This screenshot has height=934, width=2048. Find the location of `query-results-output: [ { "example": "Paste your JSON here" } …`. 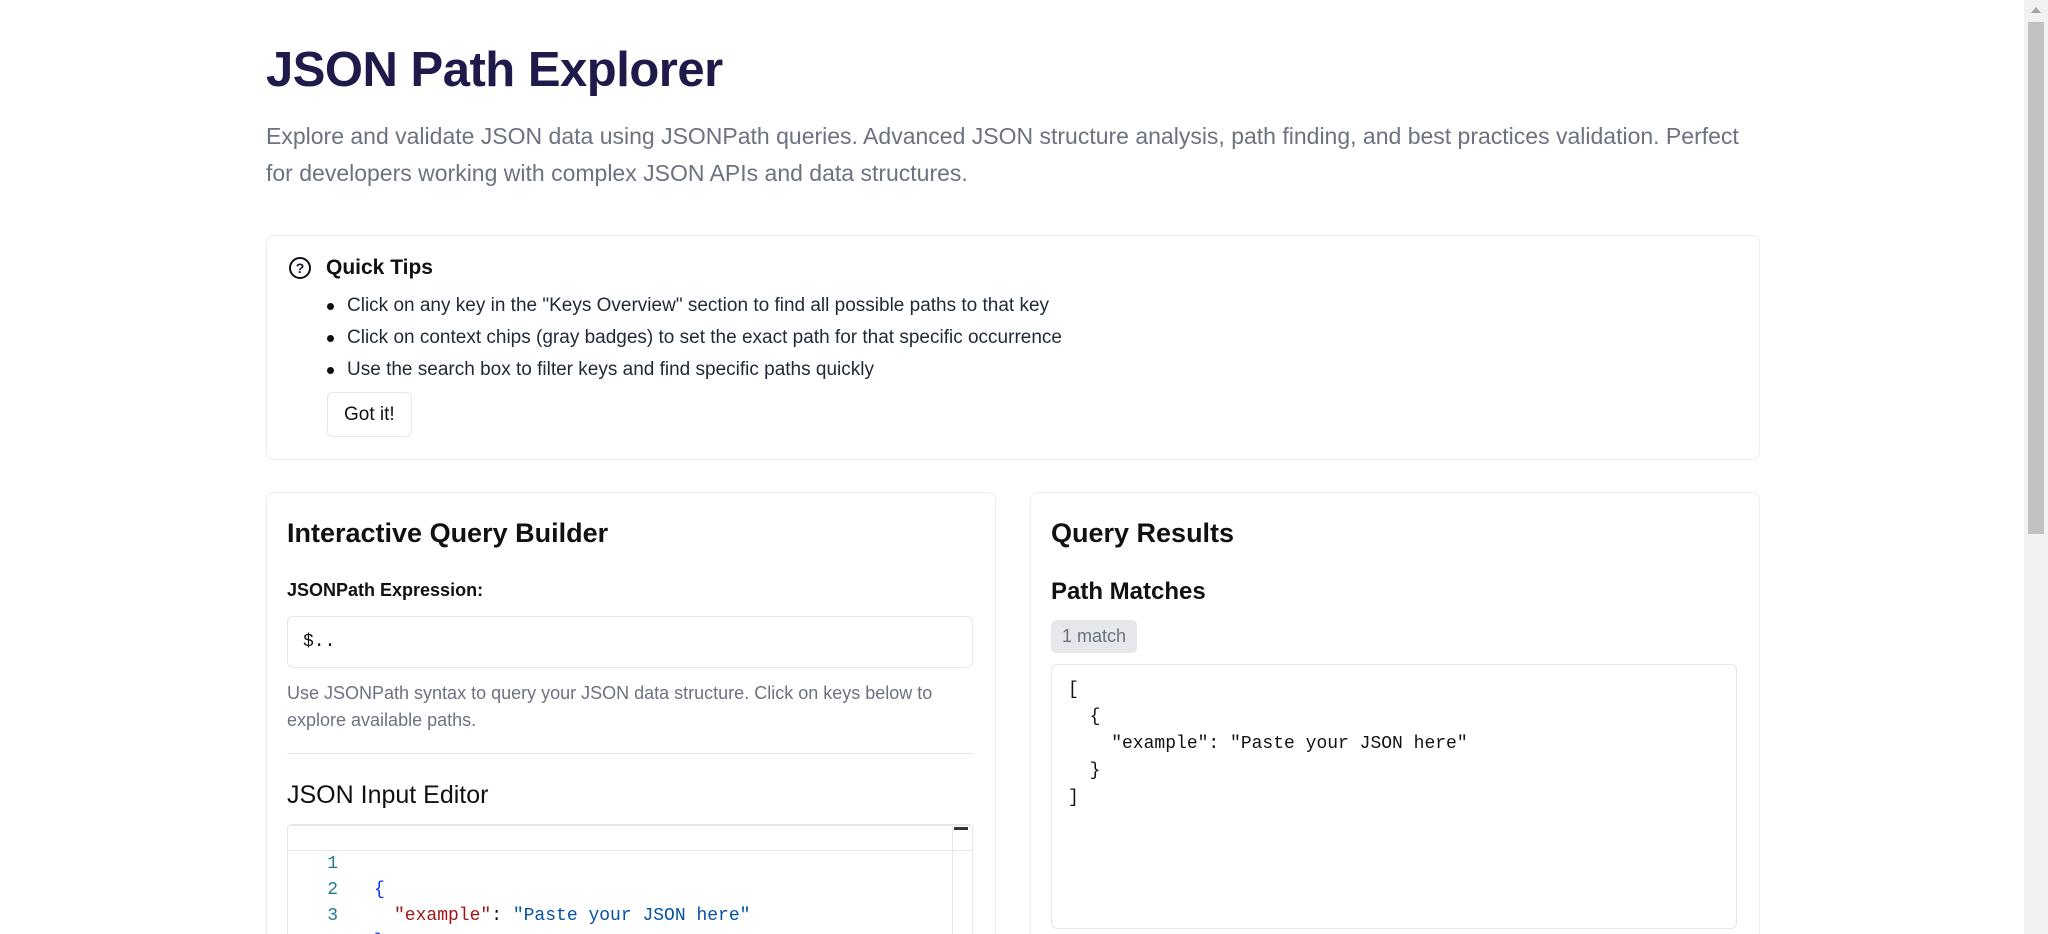

query-results-output: [ { "example": "Paste your JSON here" } … is located at coordinates (1394, 796).